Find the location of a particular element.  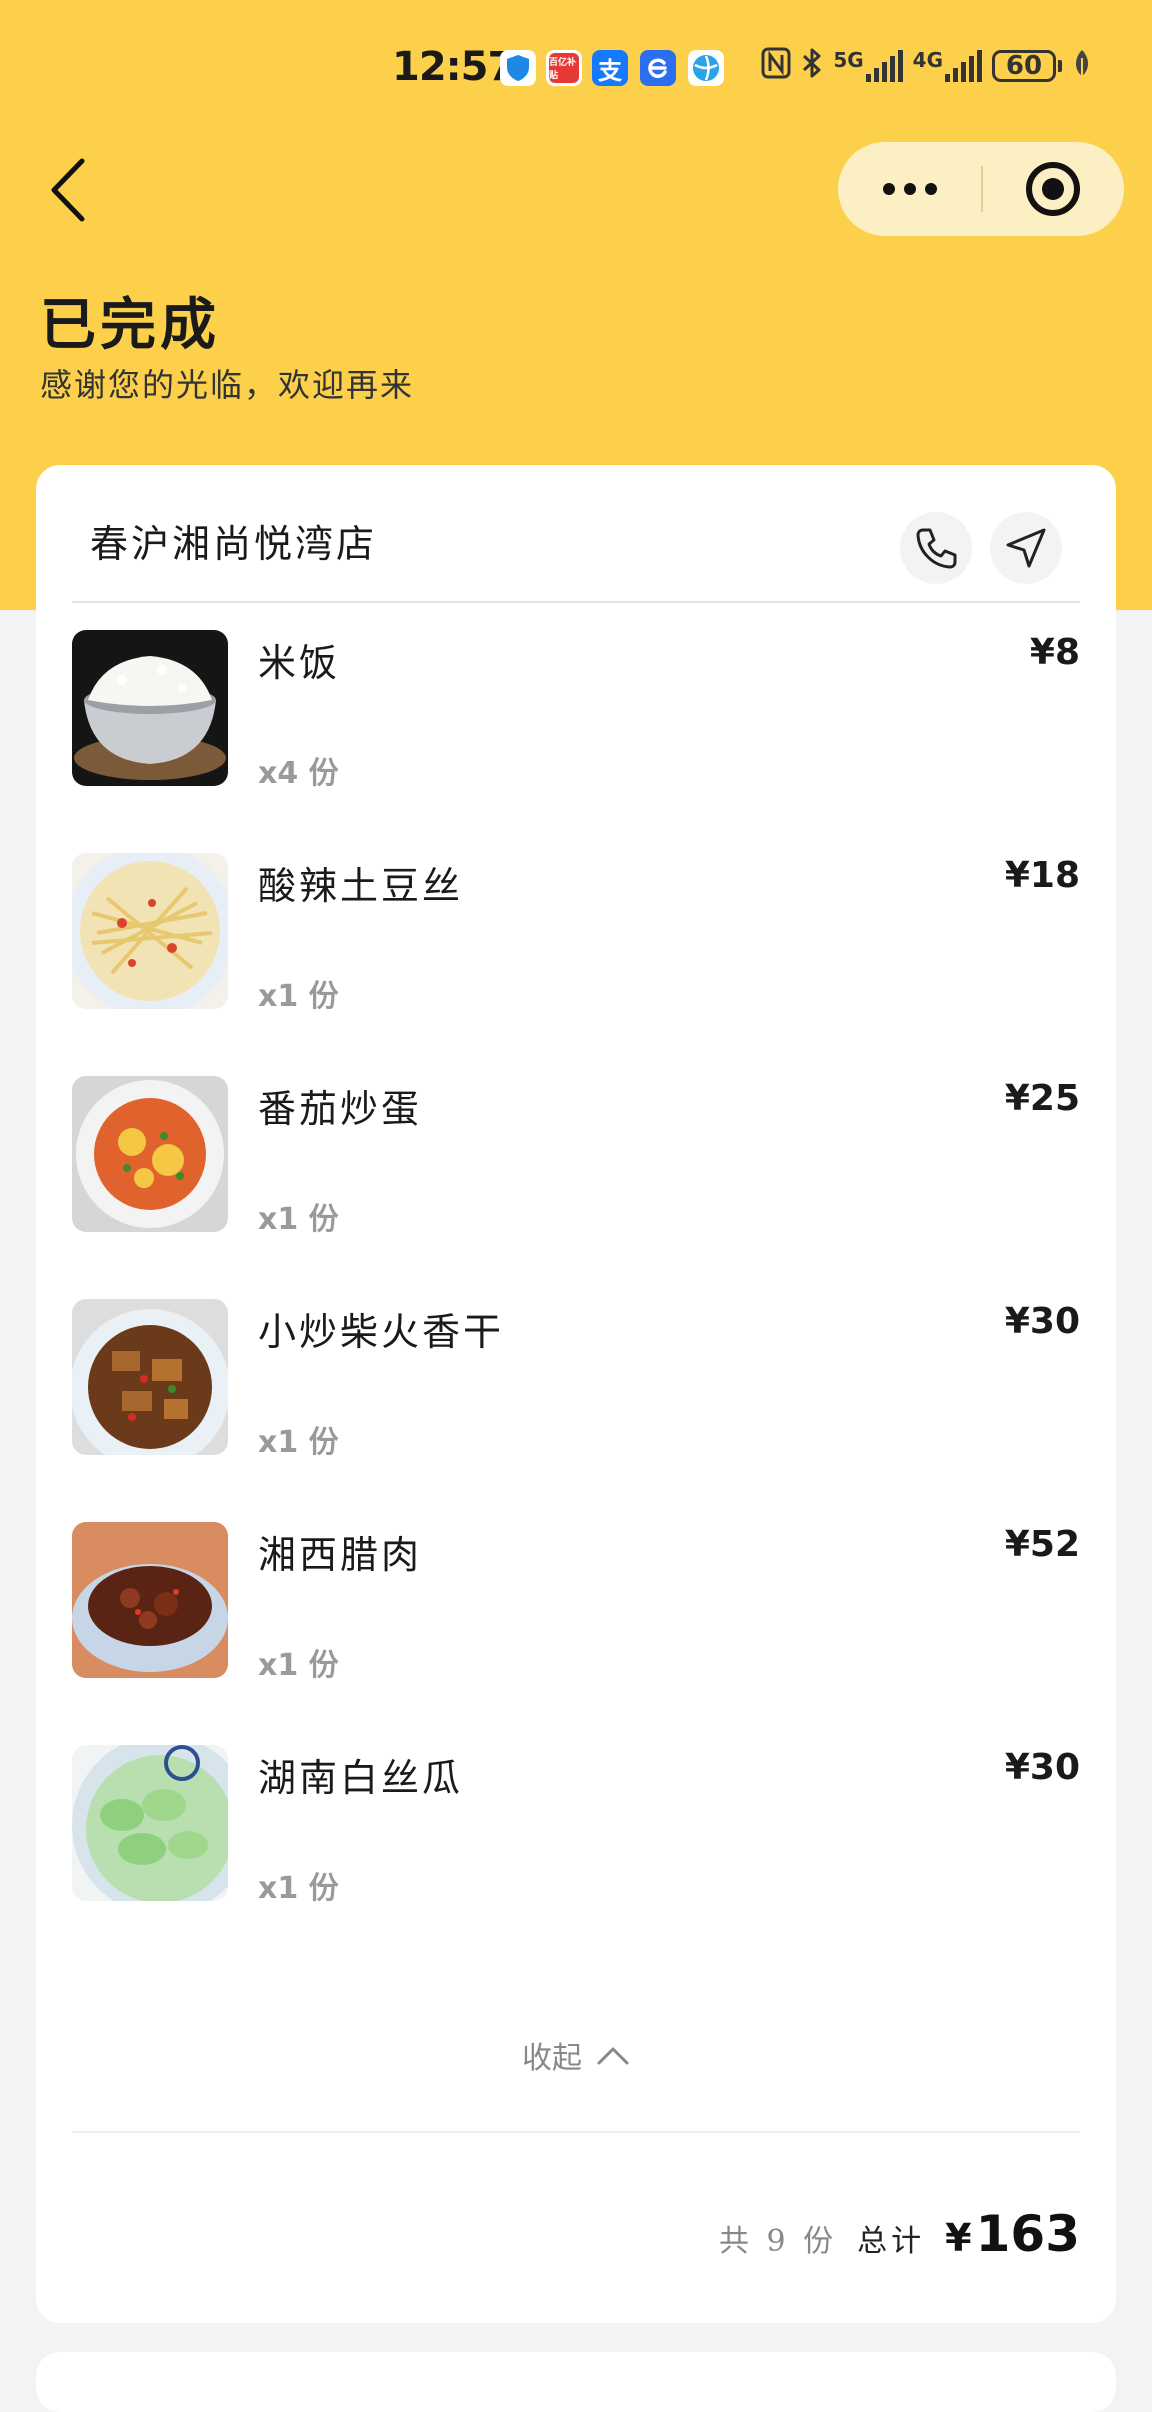

network-5g-label: 5G is located at coordinates (848, 60).